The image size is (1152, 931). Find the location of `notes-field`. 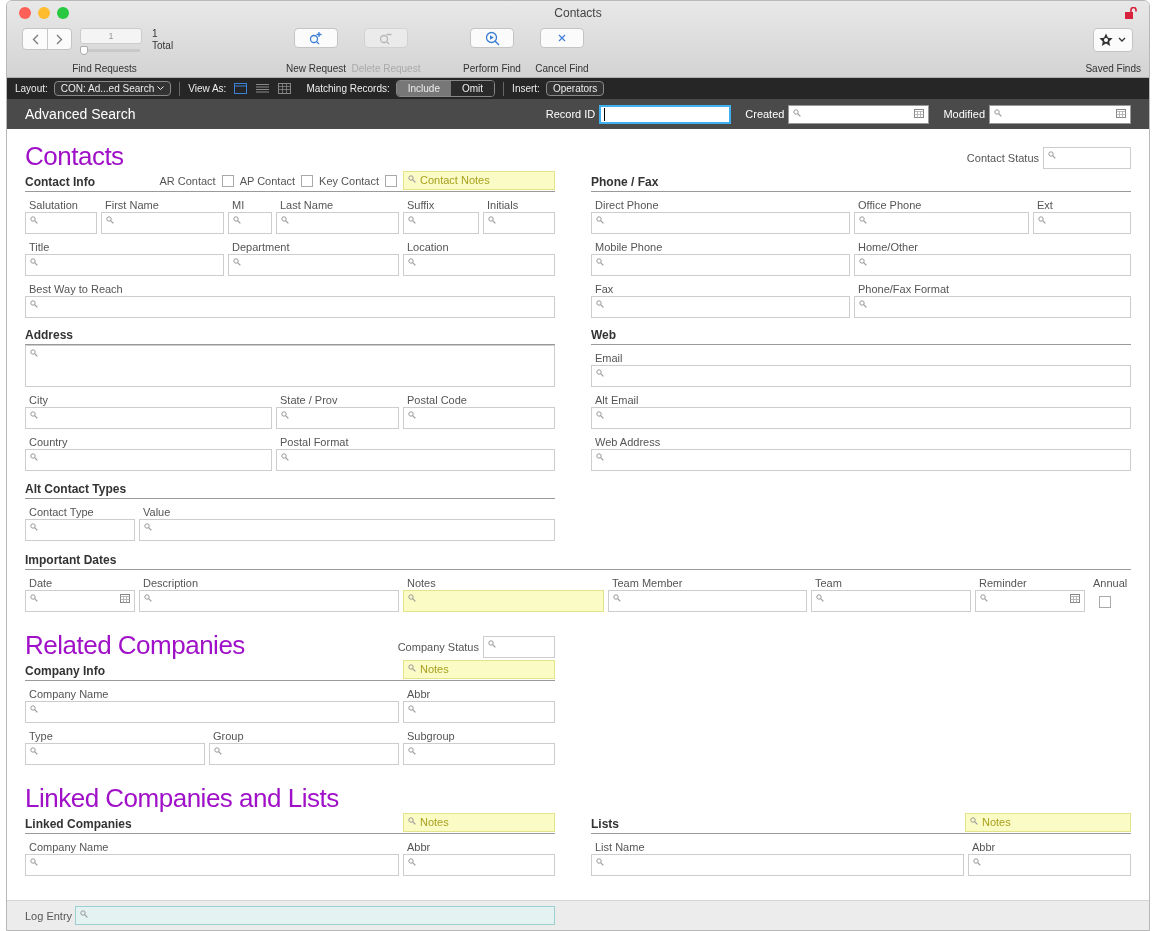

notes-field is located at coordinates (503, 601).